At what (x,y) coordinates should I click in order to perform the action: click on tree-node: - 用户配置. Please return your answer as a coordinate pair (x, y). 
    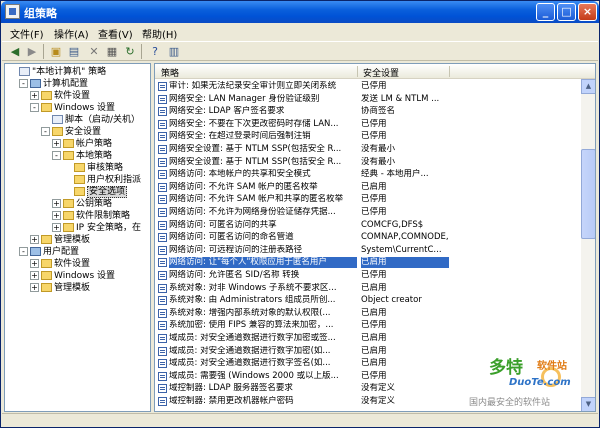
    Looking at the image, I should click on (49, 252).